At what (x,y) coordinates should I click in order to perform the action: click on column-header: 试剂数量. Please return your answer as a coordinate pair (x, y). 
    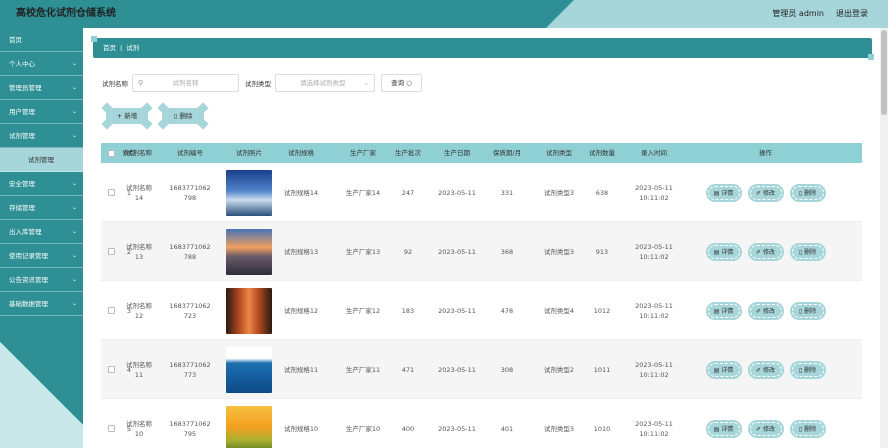
    Looking at the image, I should click on (602, 153).